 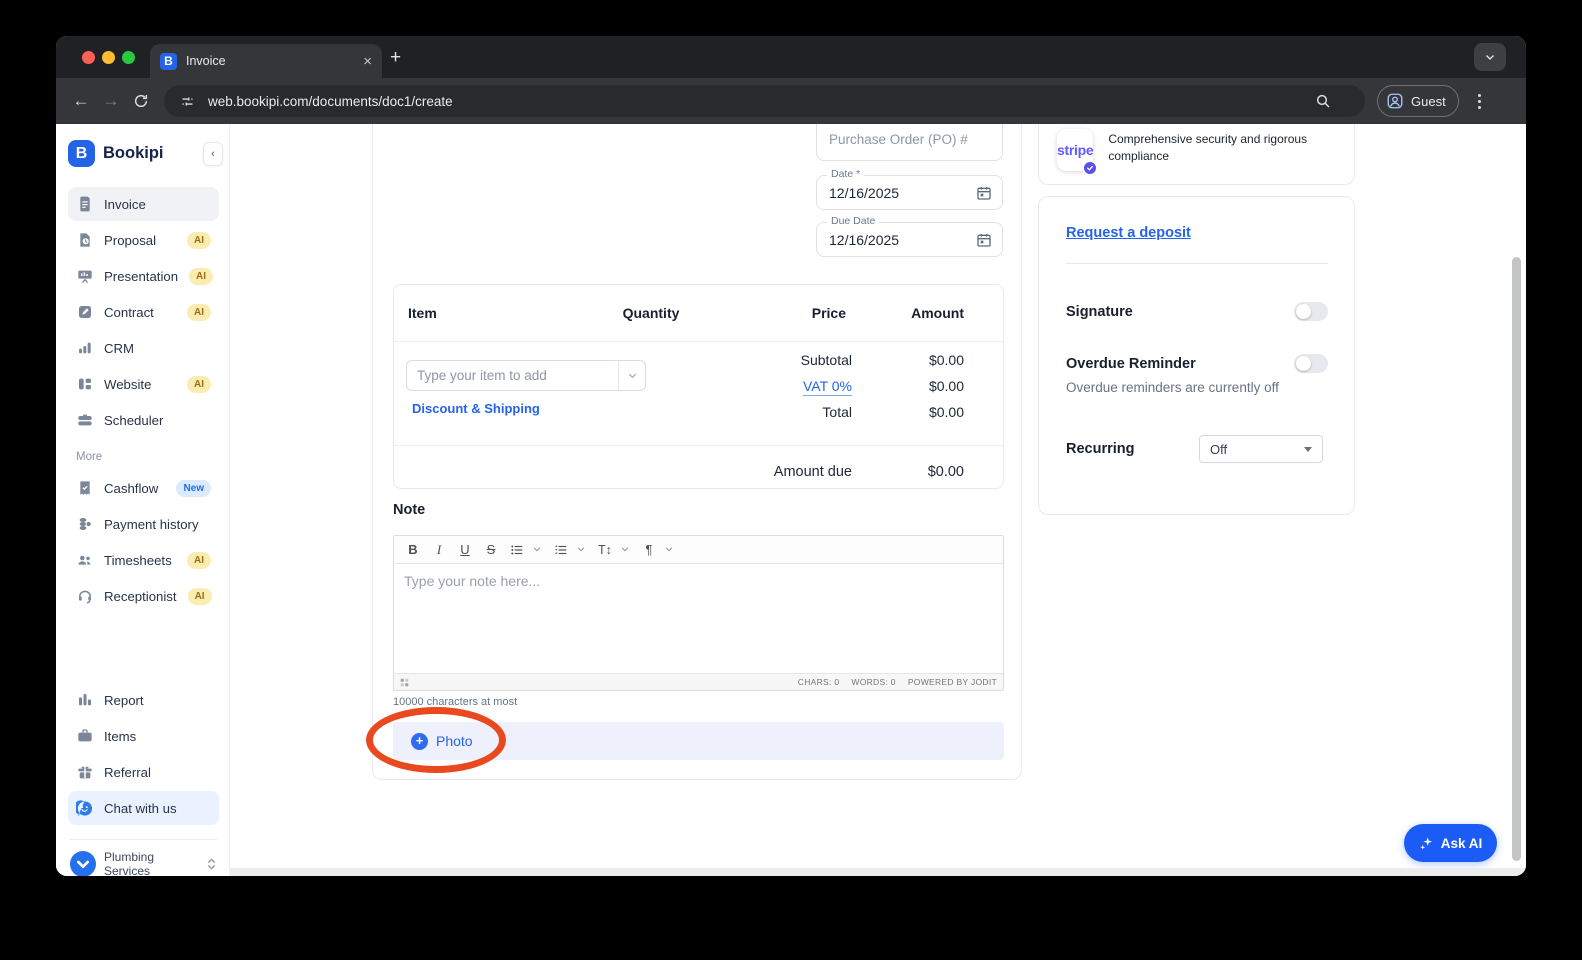 What do you see at coordinates (758, 387) in the screenshot?
I see `vat-link-wrap: VAT 0%` at bounding box center [758, 387].